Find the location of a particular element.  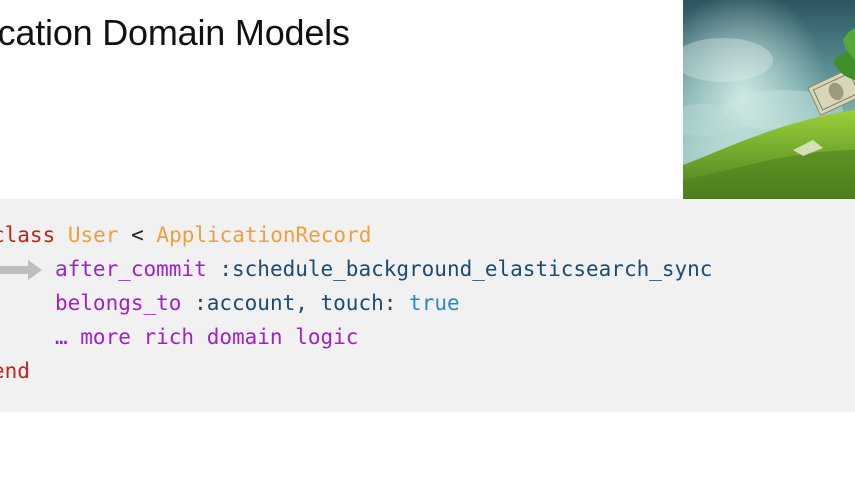

class-name: User is located at coordinates (93, 235).